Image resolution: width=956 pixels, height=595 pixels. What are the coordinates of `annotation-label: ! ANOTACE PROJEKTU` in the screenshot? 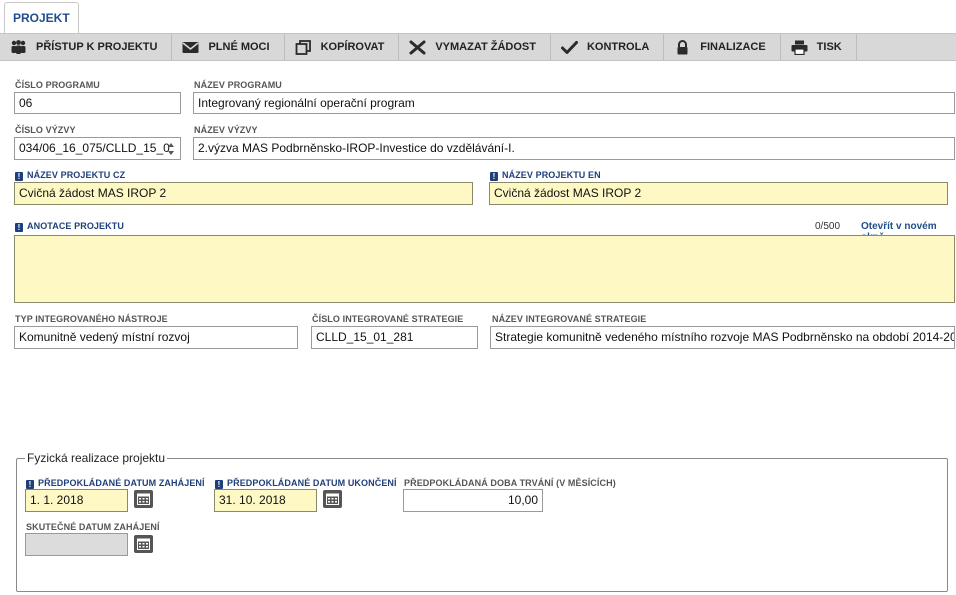 It's located at (69, 226).